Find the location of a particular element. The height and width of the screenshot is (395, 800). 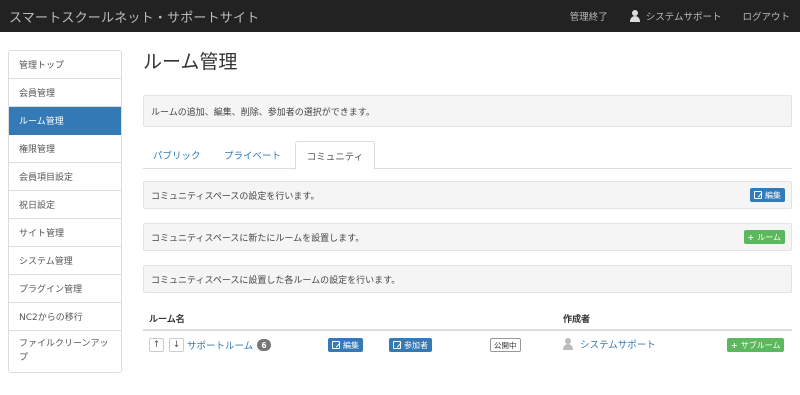

site-brand: スマートスクールネット・サポートサイト is located at coordinates (134, 16).